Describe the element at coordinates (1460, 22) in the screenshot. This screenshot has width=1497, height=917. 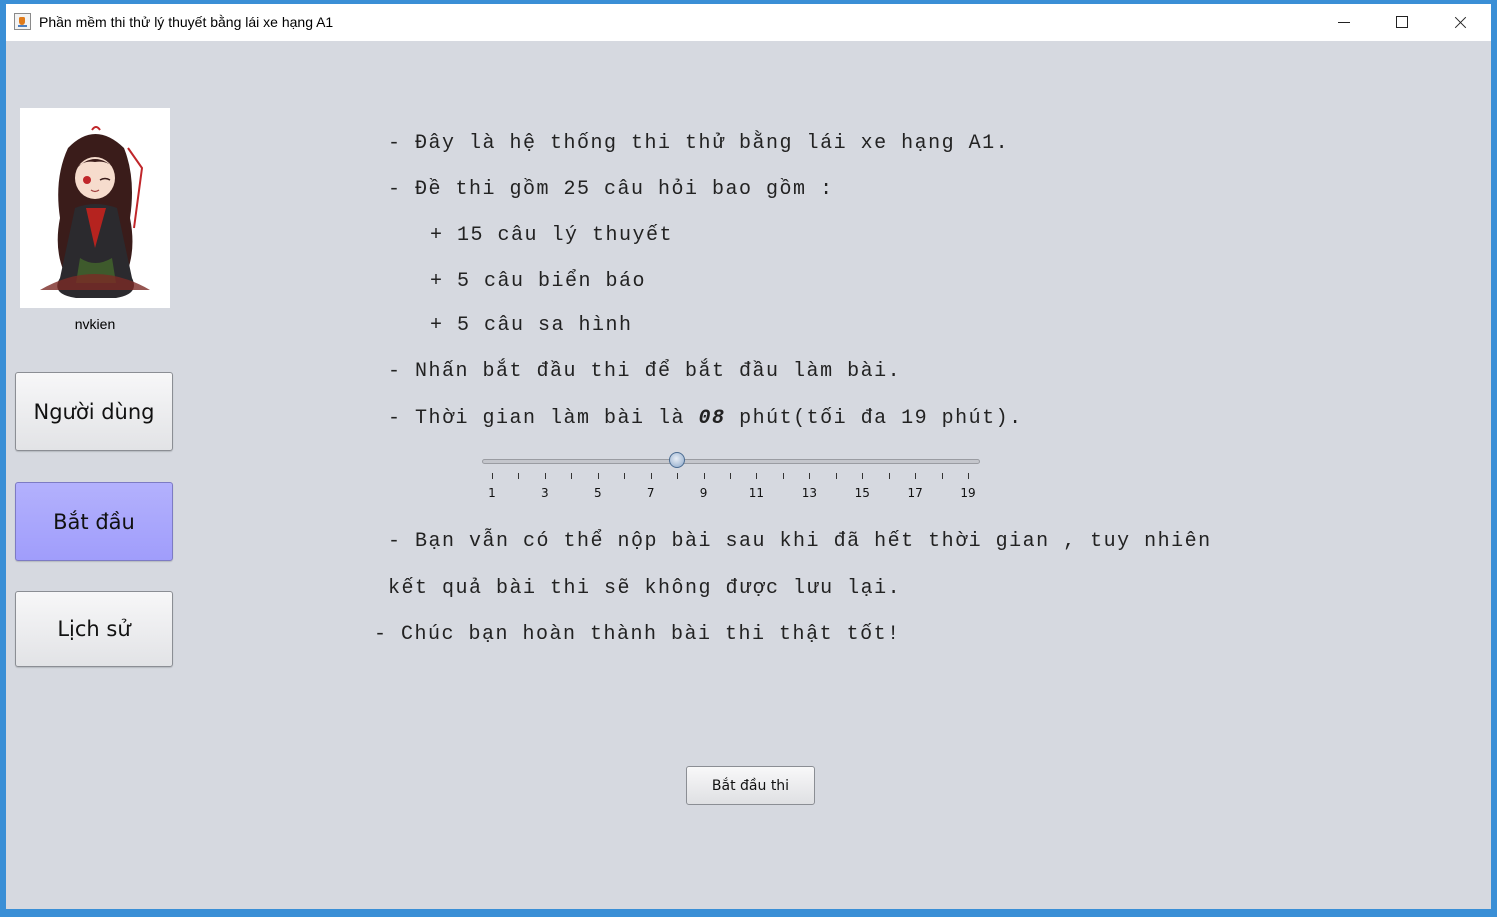
I see `close-button` at that location.